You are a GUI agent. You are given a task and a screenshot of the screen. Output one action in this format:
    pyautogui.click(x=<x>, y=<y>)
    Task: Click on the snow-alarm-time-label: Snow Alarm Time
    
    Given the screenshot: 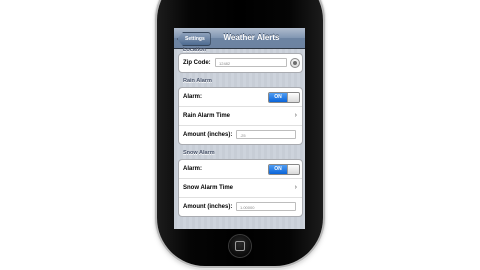 What is the action you would take?
    pyautogui.click(x=208, y=188)
    